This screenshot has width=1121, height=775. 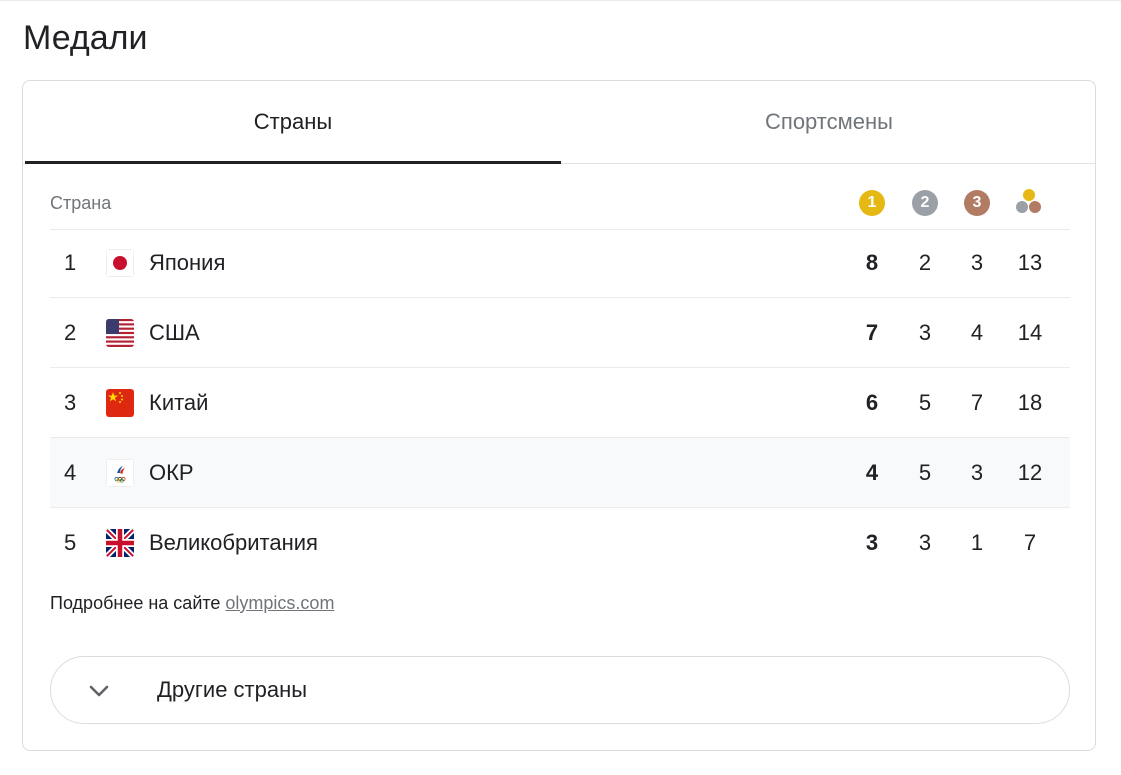 What do you see at coordinates (1030, 402) in the screenshot?
I see `total-count: 18` at bounding box center [1030, 402].